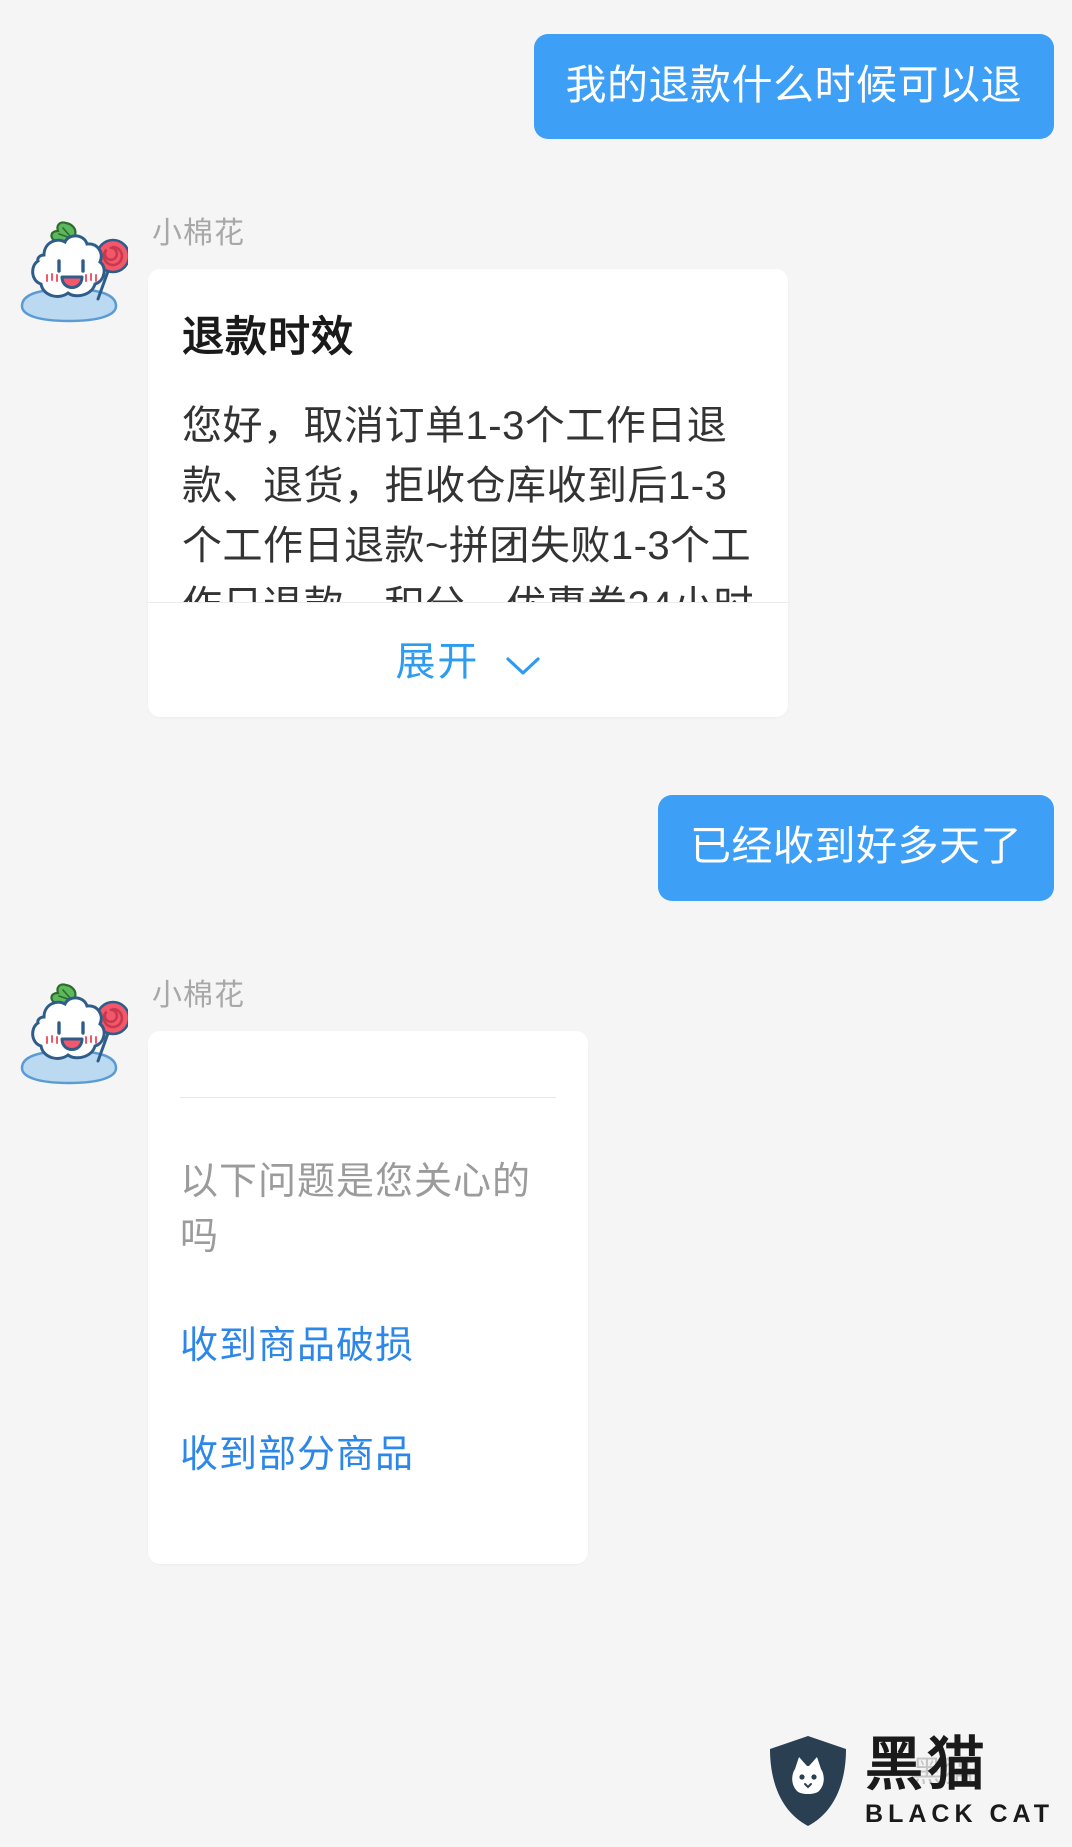 The height and width of the screenshot is (1847, 1072). Describe the element at coordinates (368, 1423) in the screenshot. I see `suggested-question-item: 收到部分商品` at that location.